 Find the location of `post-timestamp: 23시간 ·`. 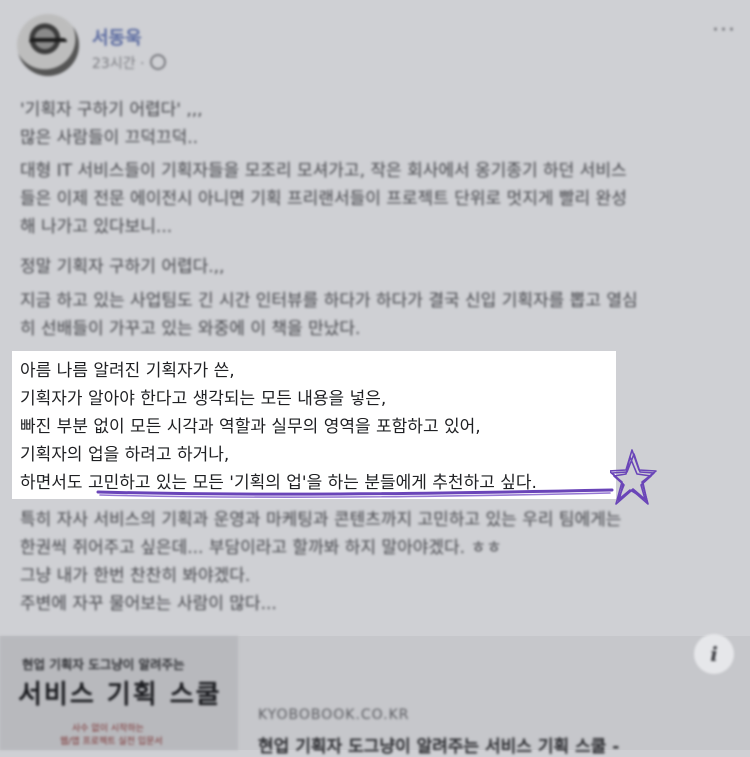

post-timestamp: 23시간 · is located at coordinates (129, 63).